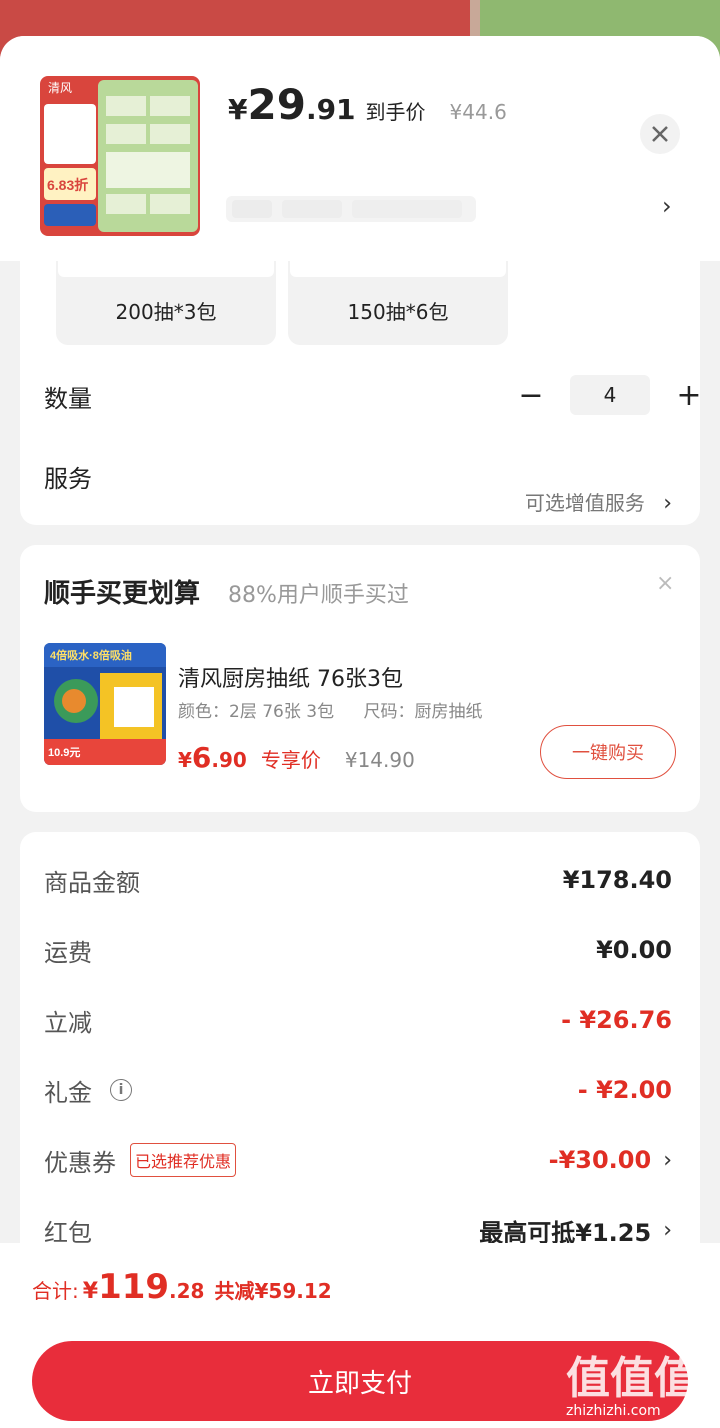 This screenshot has height=1428, width=720. I want to click on addon-color-attr: 颜色：2层 76张 3包, so click(256, 712).